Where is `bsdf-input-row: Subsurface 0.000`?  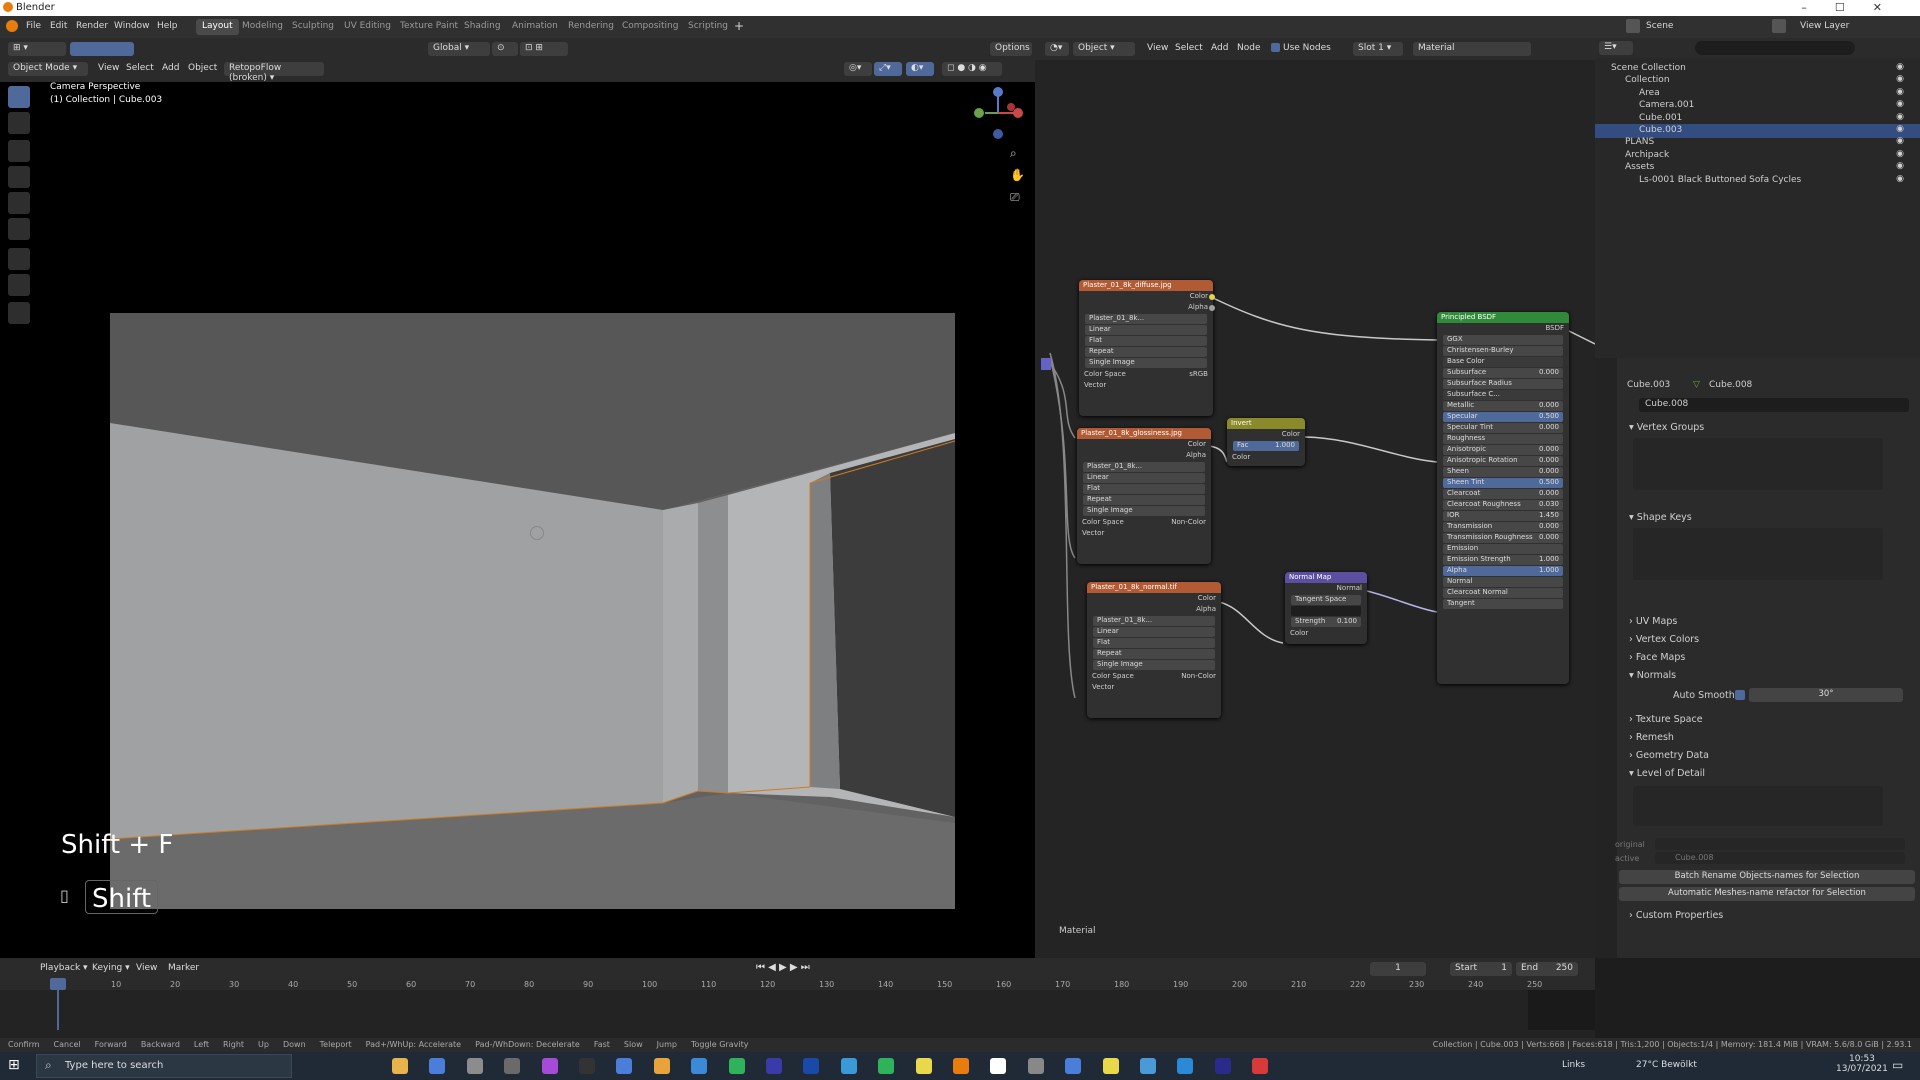
bsdf-input-row: Subsurface 0.000 is located at coordinates (1503, 373).